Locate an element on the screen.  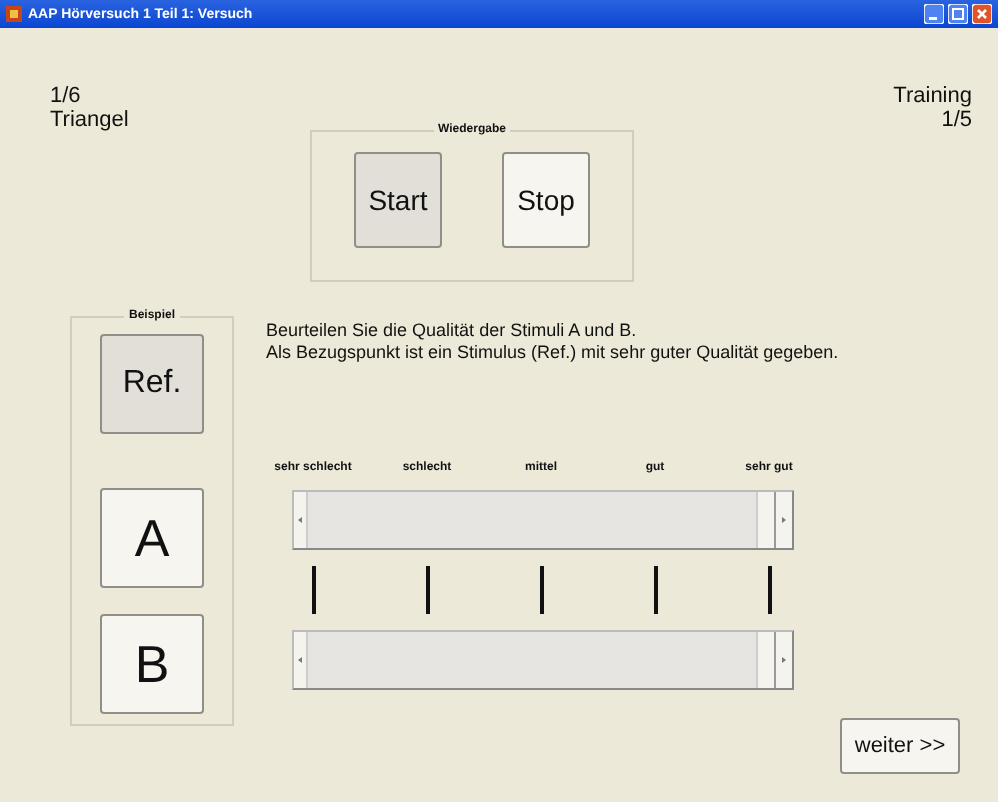
mode-label: Training is located at coordinates (932, 96).